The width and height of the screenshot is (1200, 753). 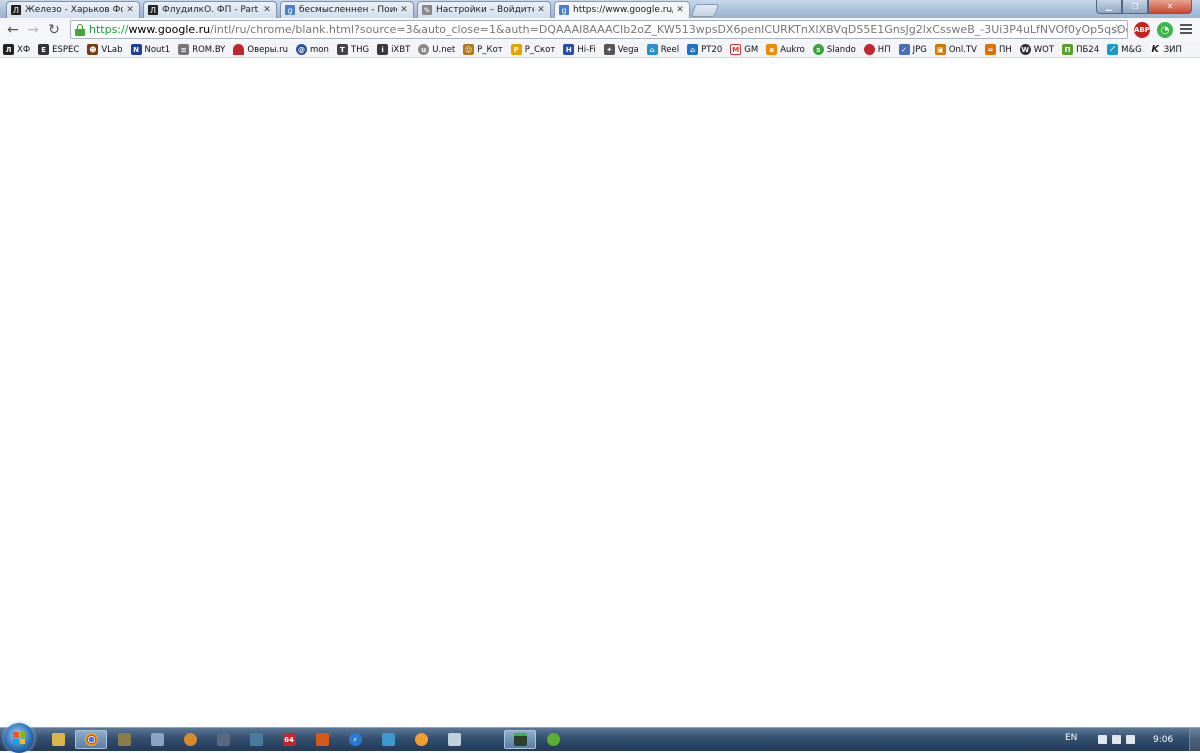 I want to click on bookmark-item: i iXBT, so click(x=393, y=49).